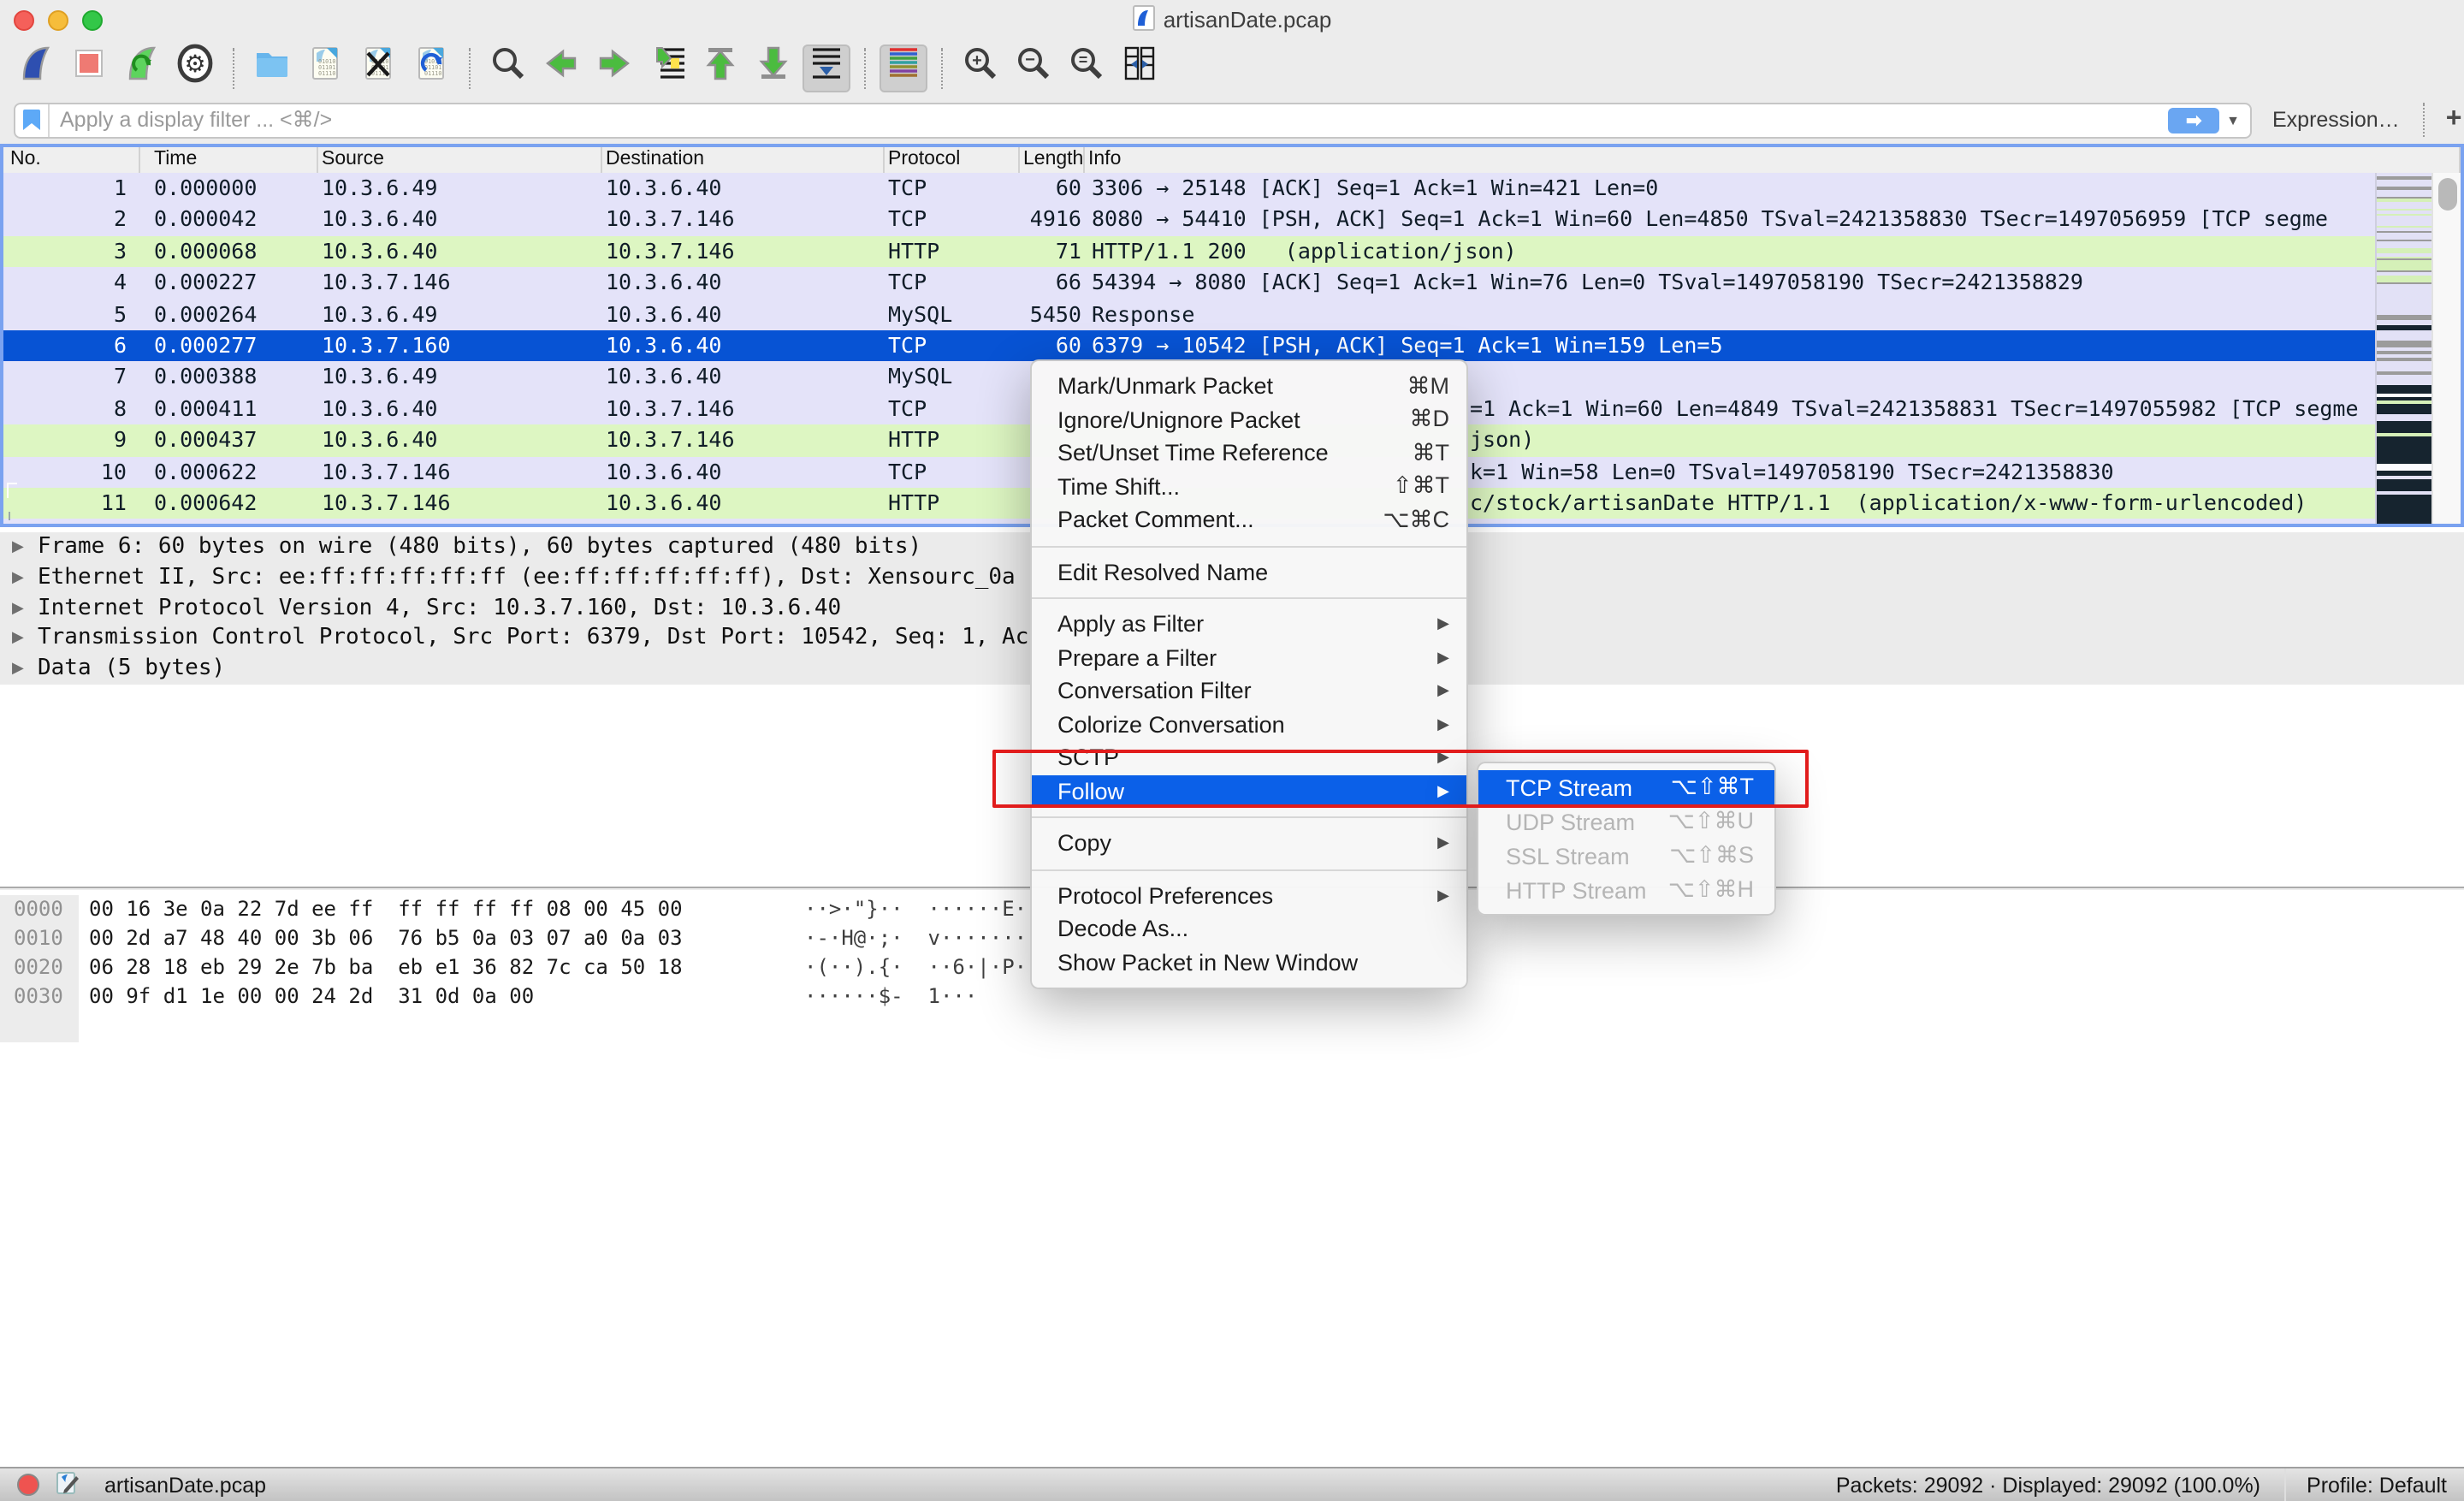 This screenshot has height=1501, width=2464. Describe the element at coordinates (206, 440) in the screenshot. I see `cell-time: 0.000437` at that location.